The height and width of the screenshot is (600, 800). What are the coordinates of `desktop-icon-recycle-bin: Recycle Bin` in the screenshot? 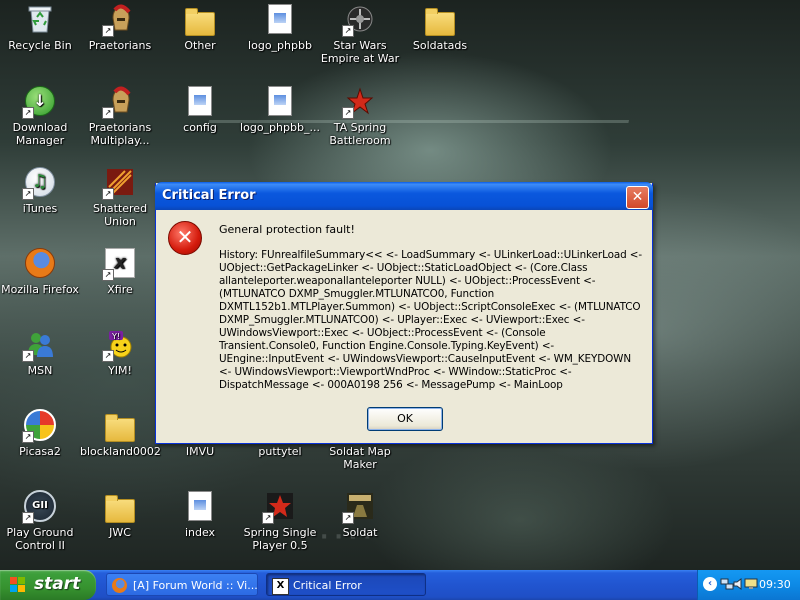 It's located at (40, 27).